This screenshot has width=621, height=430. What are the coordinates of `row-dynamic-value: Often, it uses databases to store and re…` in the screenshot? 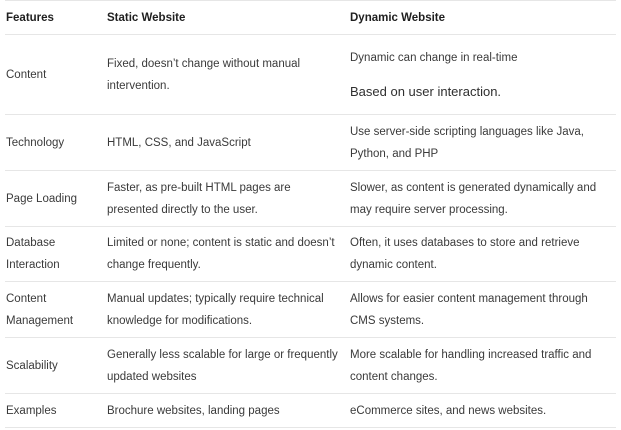 It's located at (465, 254).